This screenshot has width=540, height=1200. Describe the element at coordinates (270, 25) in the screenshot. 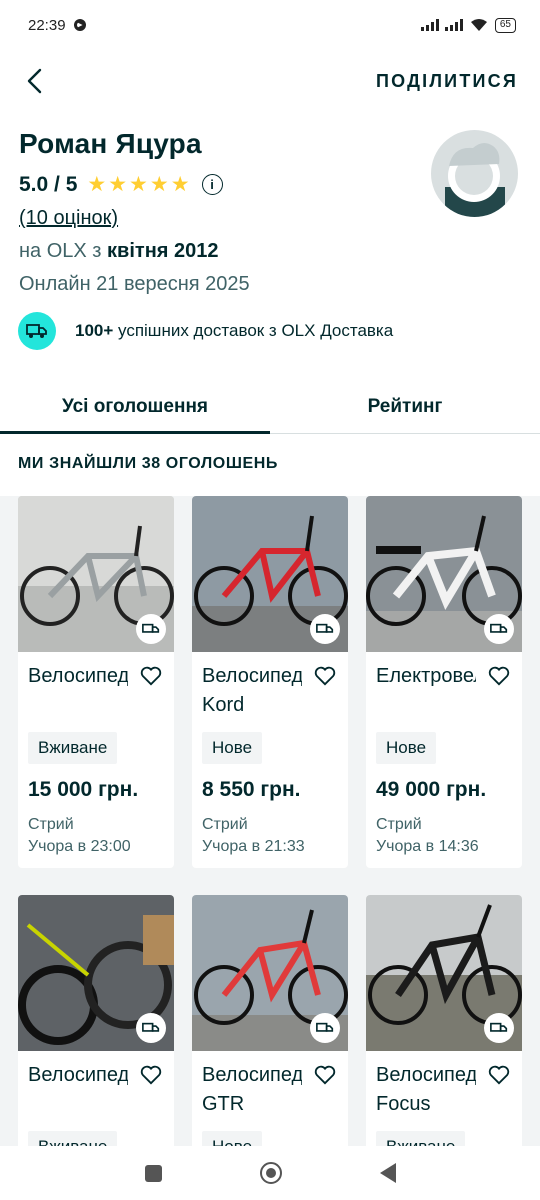

I see `status-bar: 22:39 65` at that location.